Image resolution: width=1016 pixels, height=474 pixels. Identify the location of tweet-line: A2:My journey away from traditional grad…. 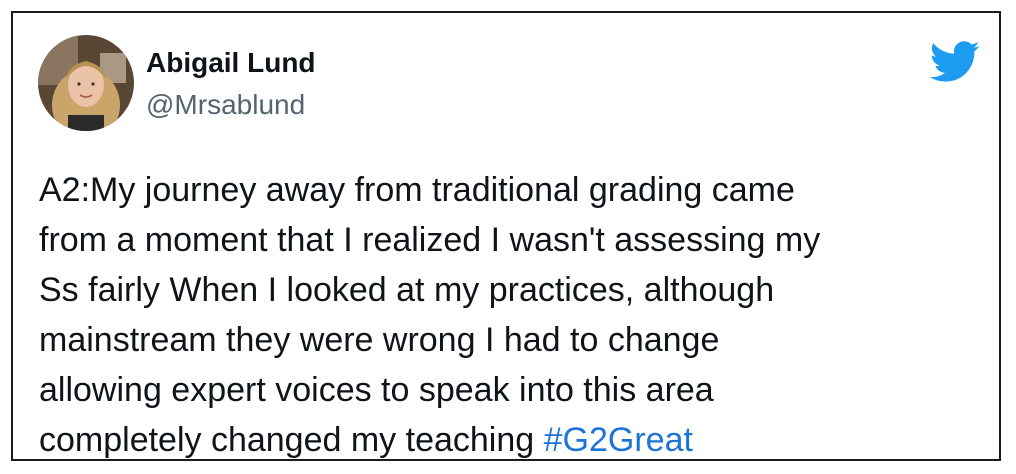
(417, 190).